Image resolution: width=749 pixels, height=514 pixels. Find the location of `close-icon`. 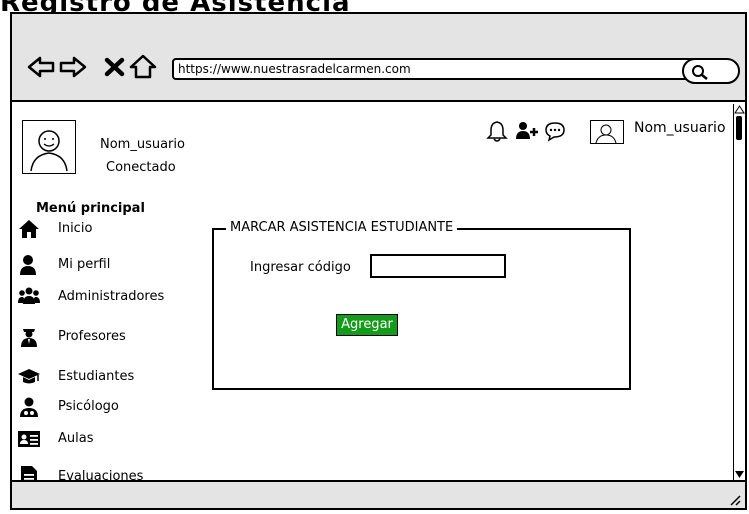

close-icon is located at coordinates (115, 67).